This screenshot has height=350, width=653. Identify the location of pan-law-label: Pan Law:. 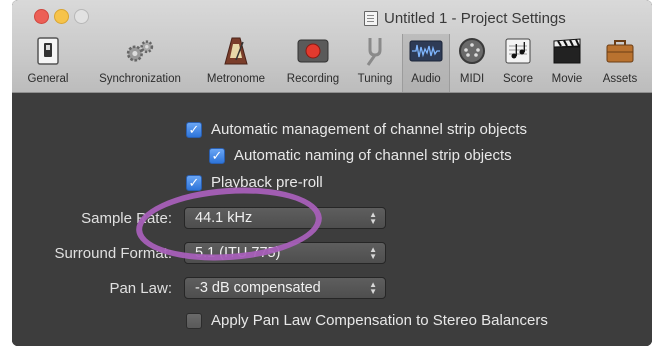
(140, 288).